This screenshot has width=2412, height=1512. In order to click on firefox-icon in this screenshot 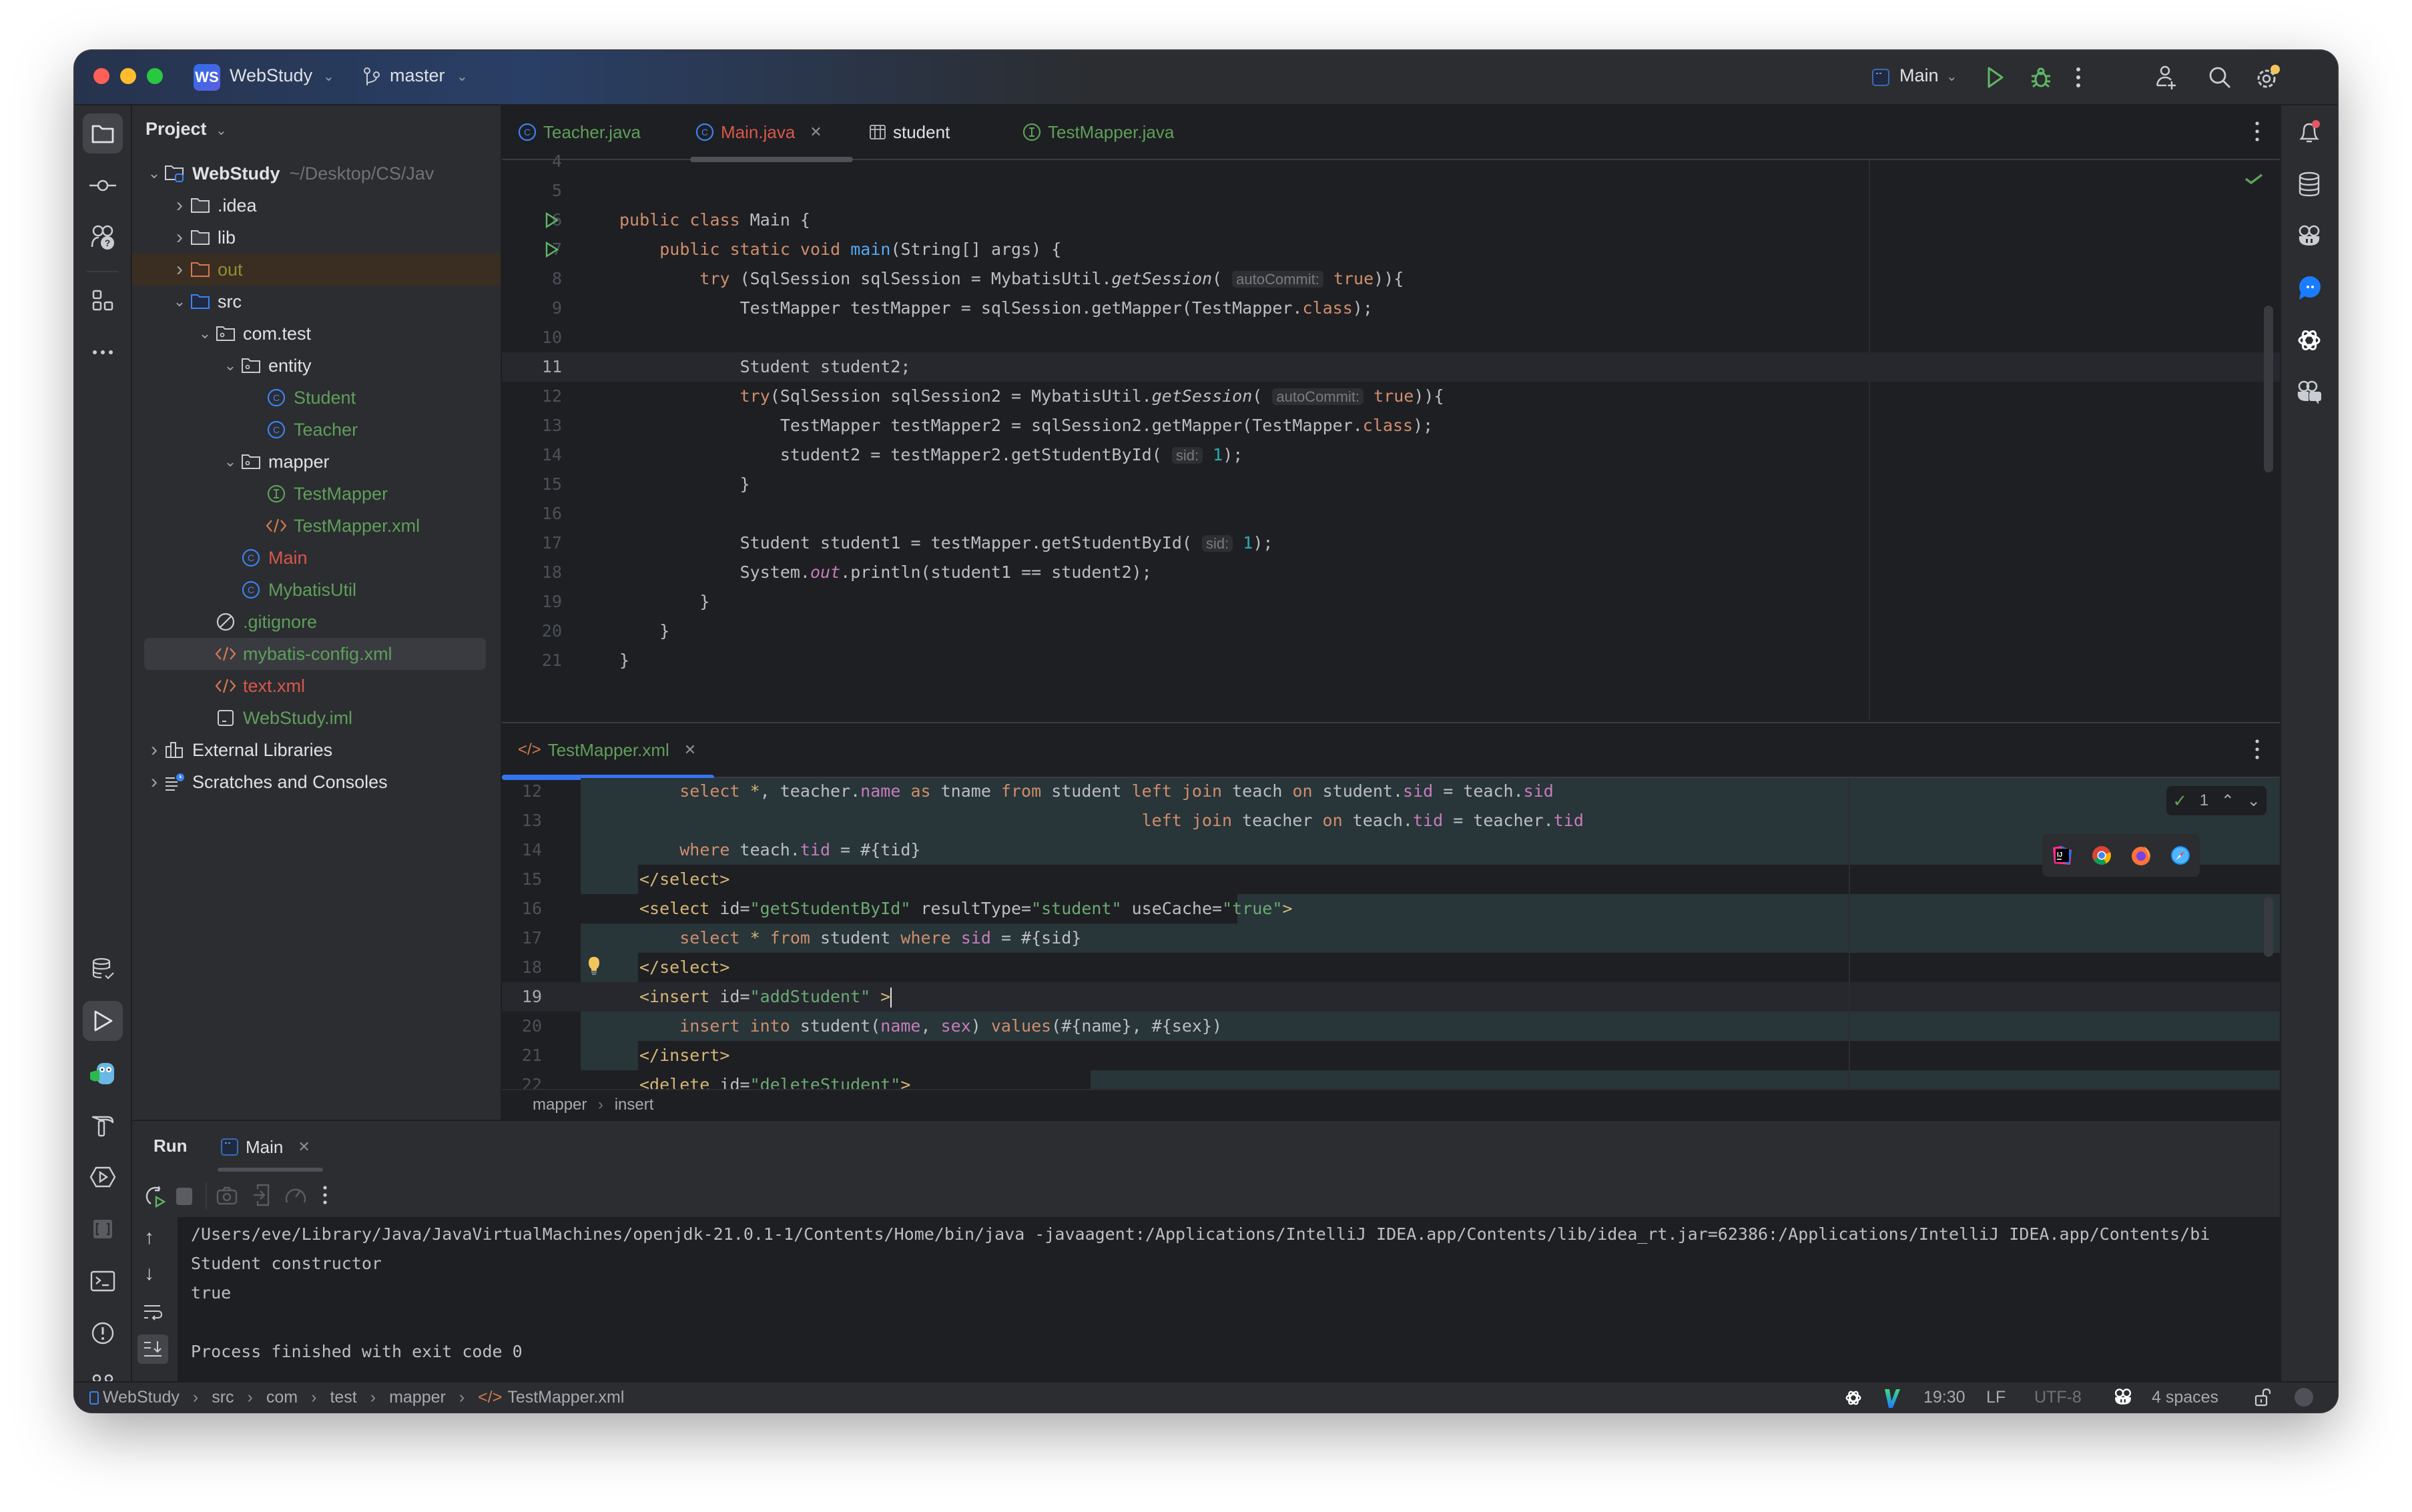, I will do `click(2141, 855)`.